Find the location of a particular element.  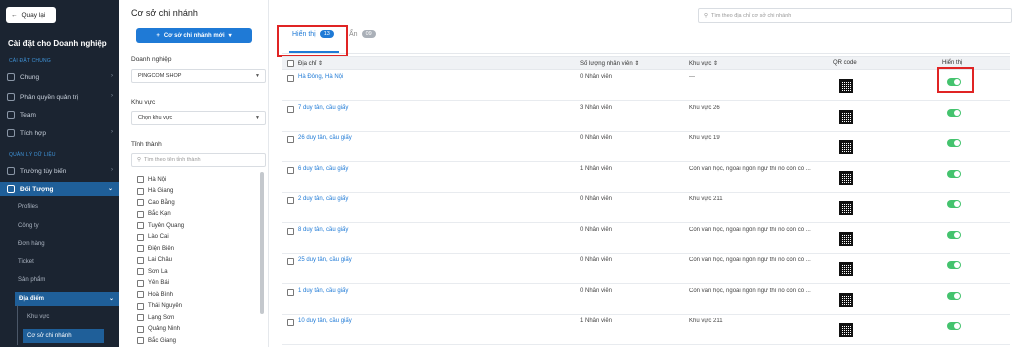

address-link: 1 duy tân, cầu giấy is located at coordinates (323, 291).